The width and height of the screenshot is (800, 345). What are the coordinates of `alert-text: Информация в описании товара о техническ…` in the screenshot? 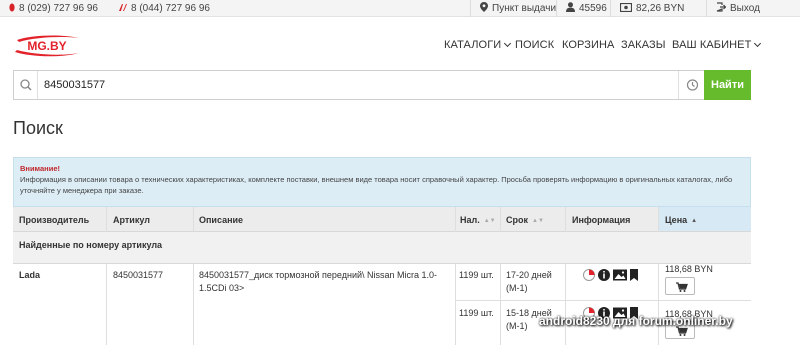 It's located at (376, 185).